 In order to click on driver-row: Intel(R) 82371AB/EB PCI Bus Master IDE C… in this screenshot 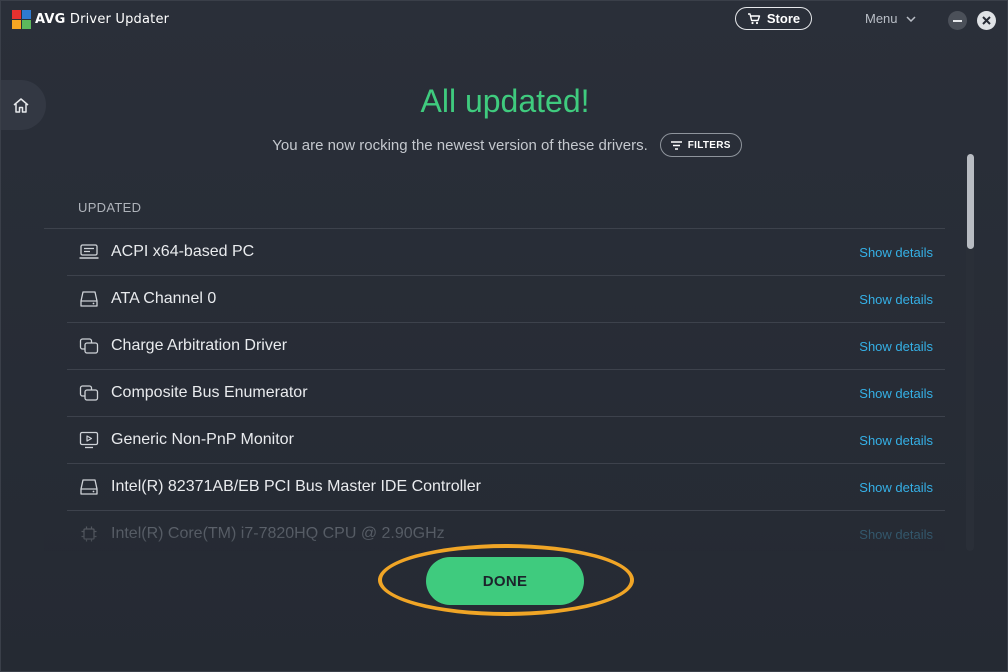, I will do `click(506, 486)`.